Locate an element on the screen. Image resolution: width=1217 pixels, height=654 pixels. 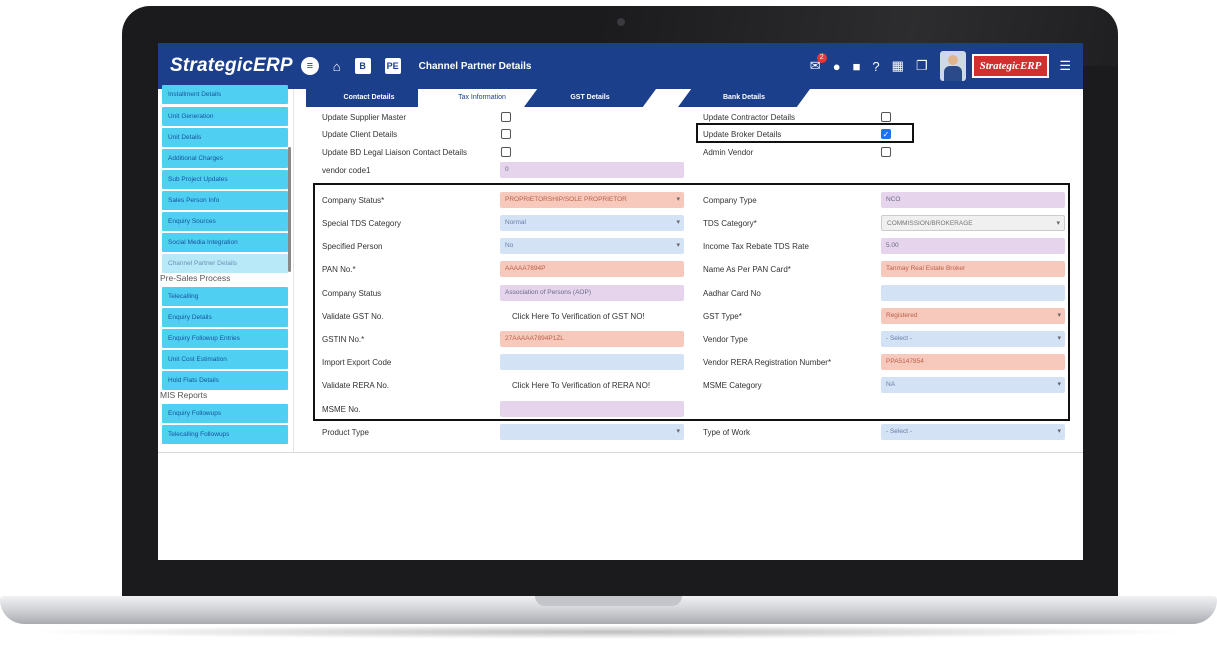
sidebar-item: Telecalling Followups is located at coordinates (225, 434).